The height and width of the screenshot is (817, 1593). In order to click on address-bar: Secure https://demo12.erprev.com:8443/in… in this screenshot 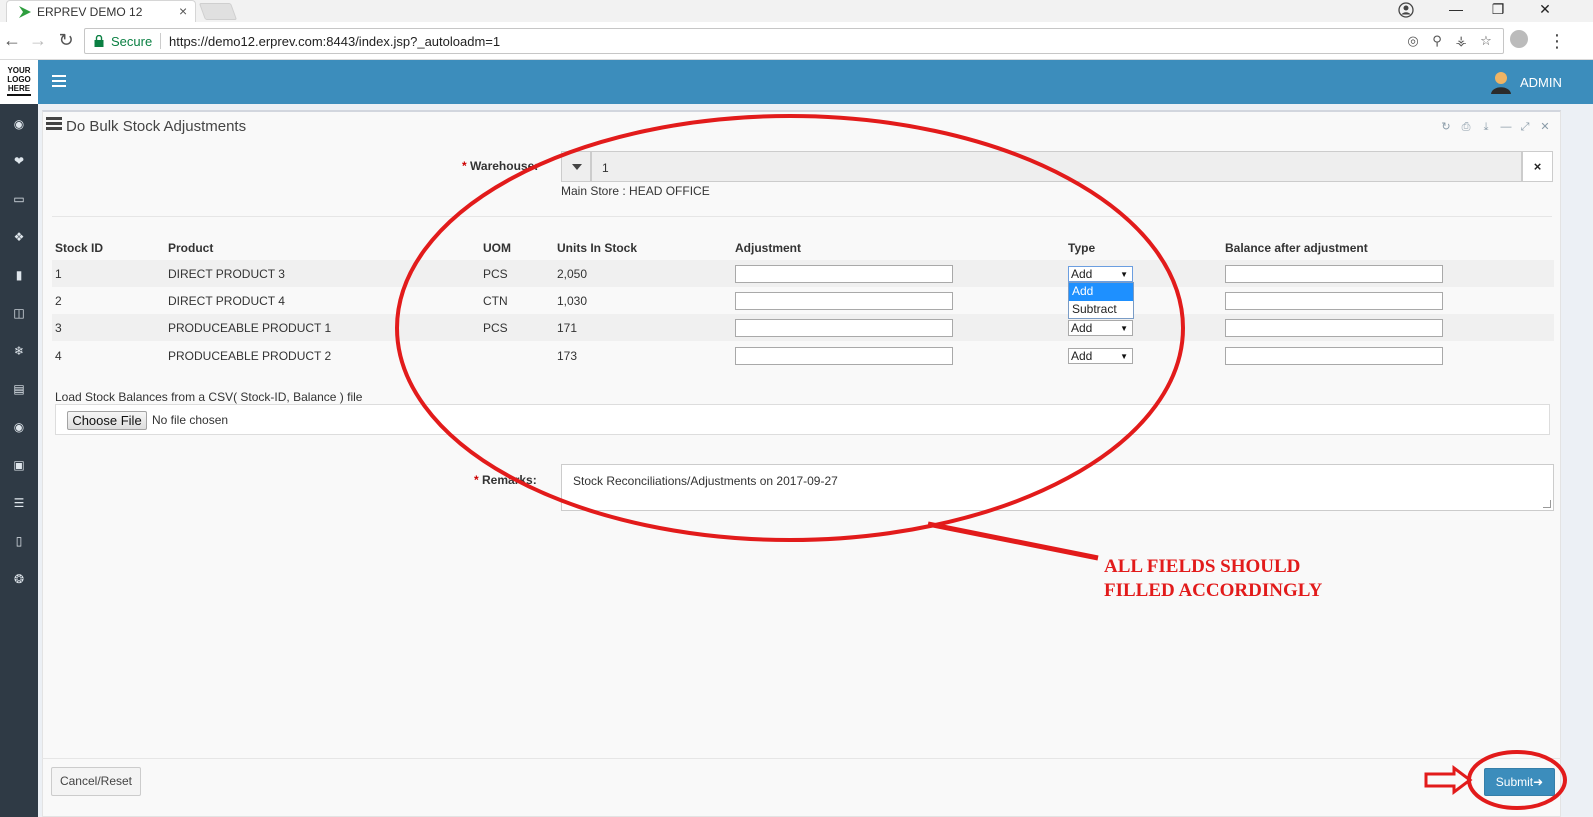, I will do `click(794, 41)`.